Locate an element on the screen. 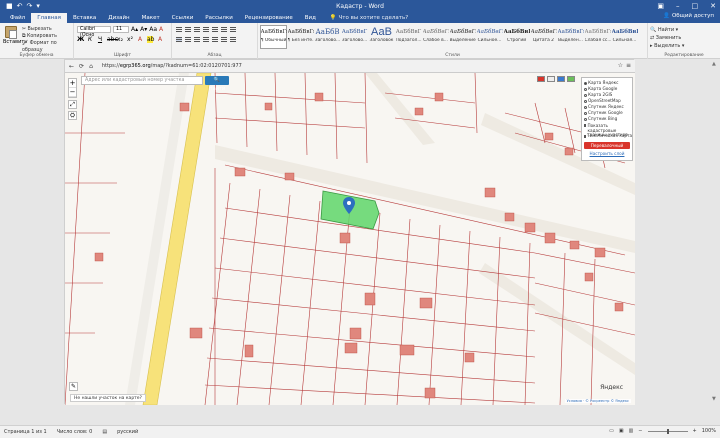 This screenshot has height=438, width=720. tab-file: Файл is located at coordinates (17, 18).